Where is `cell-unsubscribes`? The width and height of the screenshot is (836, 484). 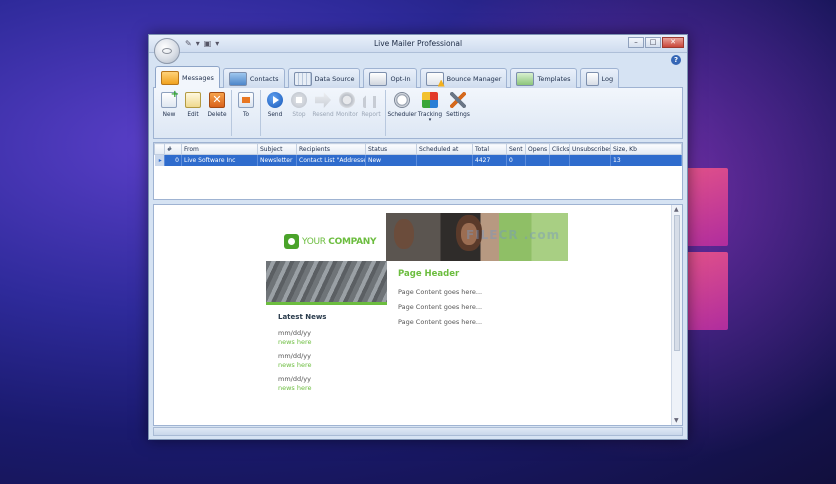
cell-unsubscribes is located at coordinates (590, 160).